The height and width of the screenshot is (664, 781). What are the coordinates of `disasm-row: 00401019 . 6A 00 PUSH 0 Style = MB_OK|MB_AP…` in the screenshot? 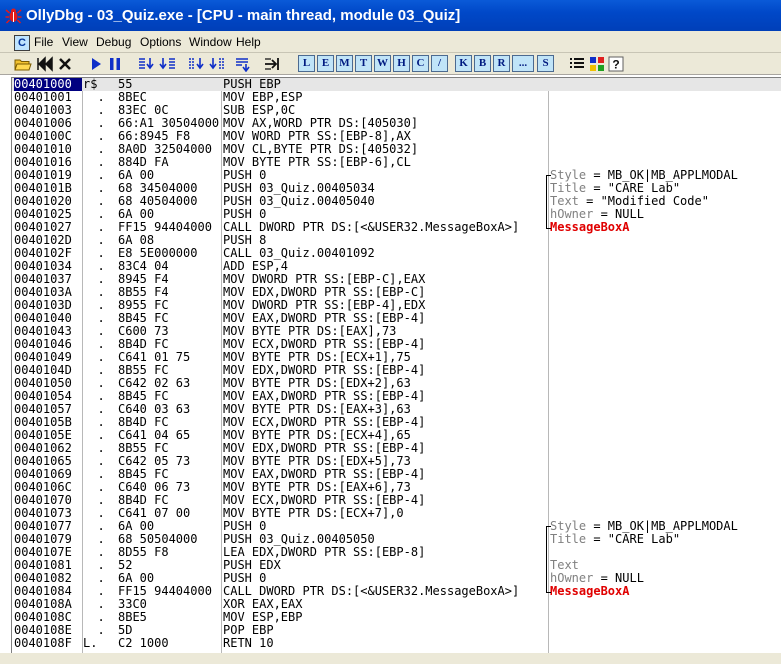 It's located at (396, 175).